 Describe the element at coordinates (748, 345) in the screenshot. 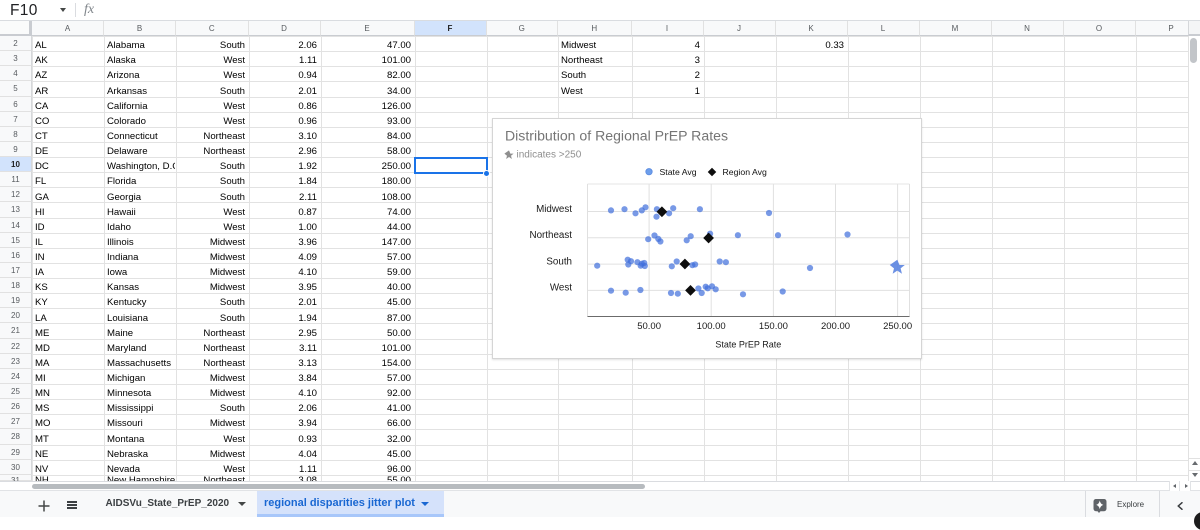

I see `svg-text: State PrEP Rate` at that location.